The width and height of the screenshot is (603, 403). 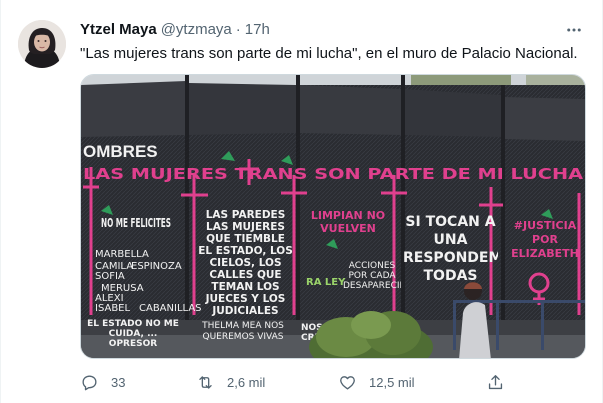 I want to click on retweet-button: 2,6 mil, so click(x=230, y=382).